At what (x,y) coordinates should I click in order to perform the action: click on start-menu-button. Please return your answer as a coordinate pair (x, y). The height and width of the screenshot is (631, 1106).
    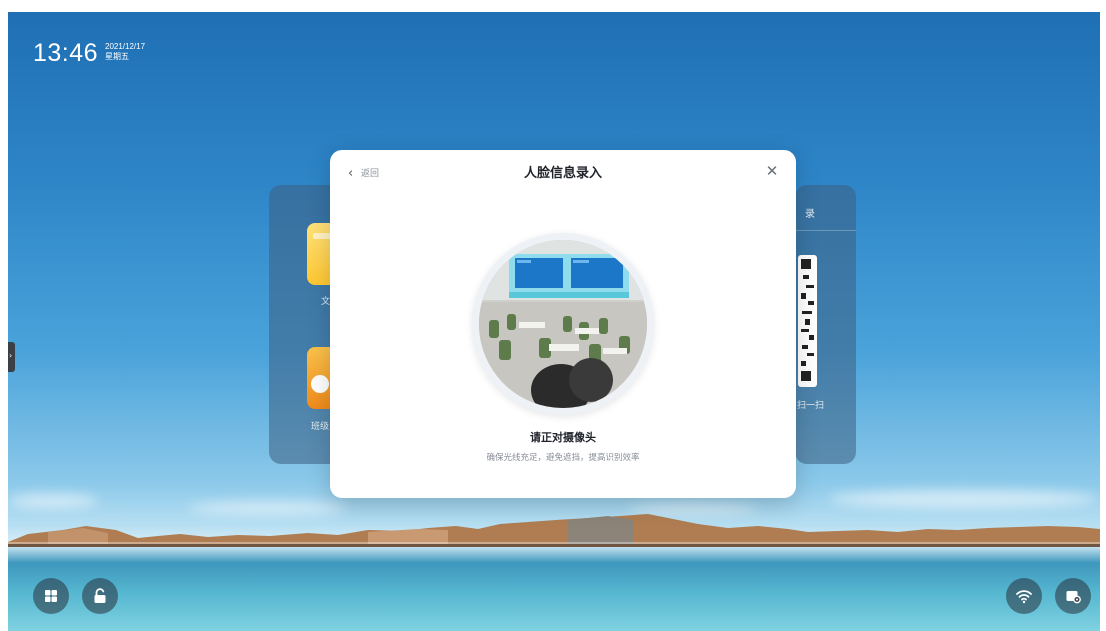
    Looking at the image, I should click on (51, 596).